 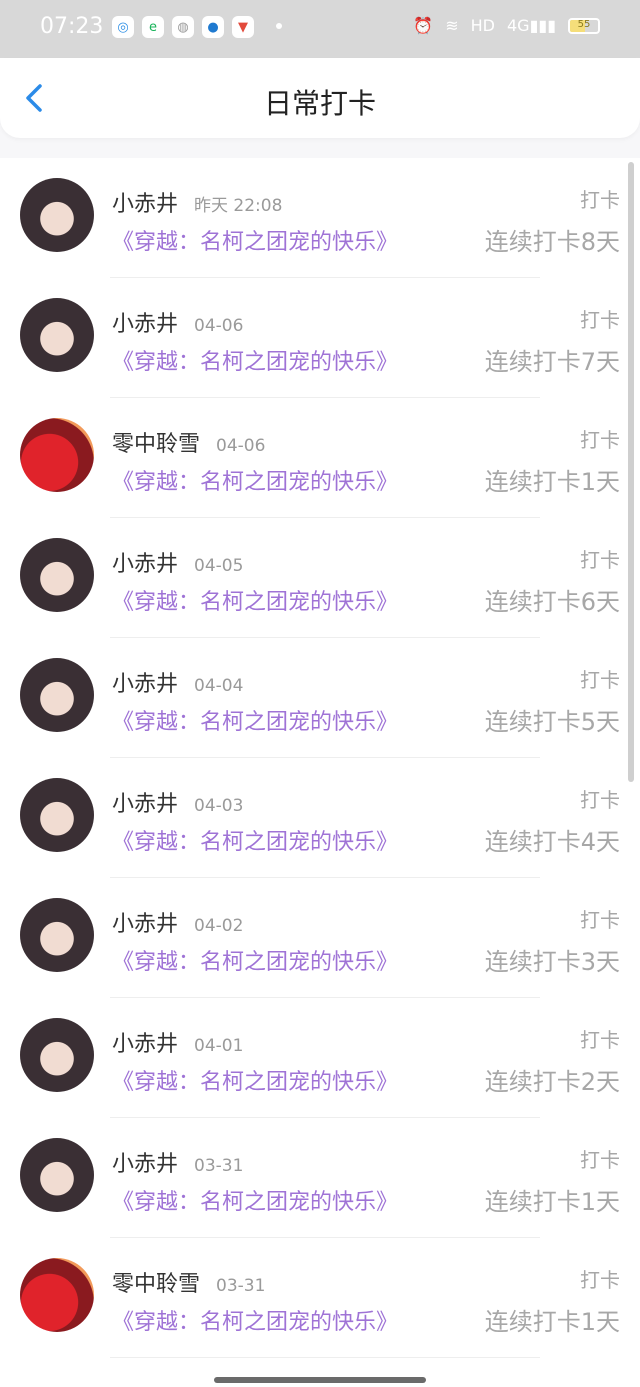 I want to click on battery-icon: 55, so click(x=584, y=25).